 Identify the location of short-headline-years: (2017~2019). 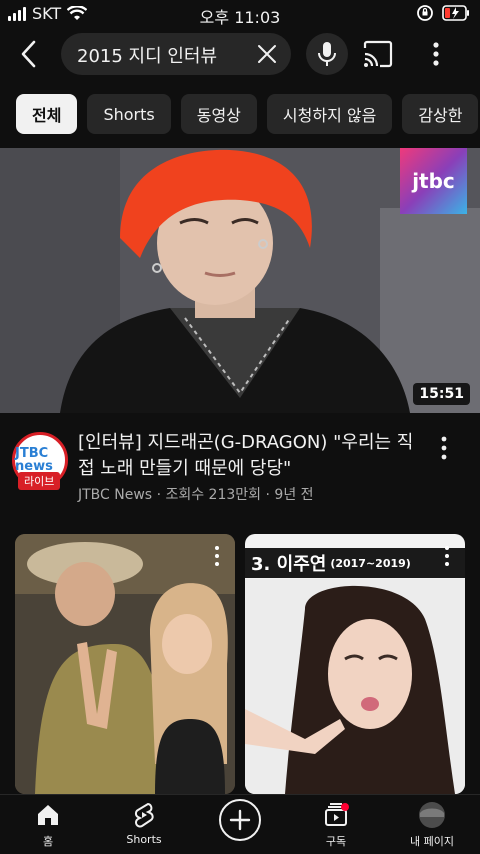
(370, 563).